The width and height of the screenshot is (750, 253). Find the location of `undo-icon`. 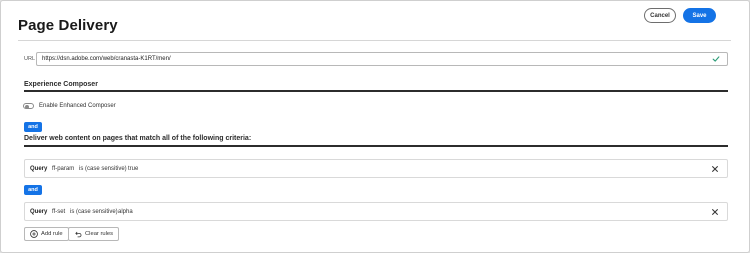

undo-icon is located at coordinates (78, 234).